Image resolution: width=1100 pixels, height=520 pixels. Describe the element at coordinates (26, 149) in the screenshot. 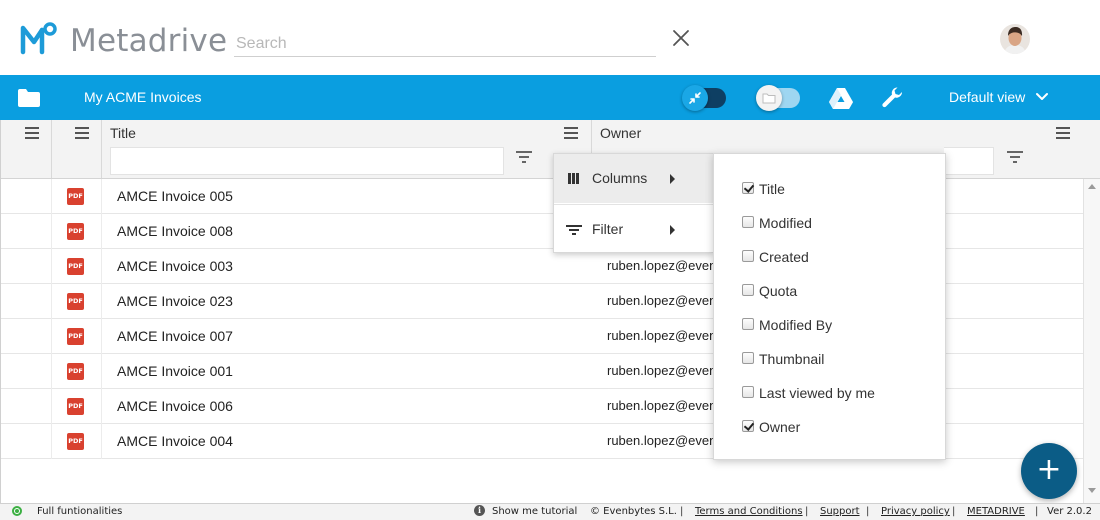

I see `header-select-cell` at that location.